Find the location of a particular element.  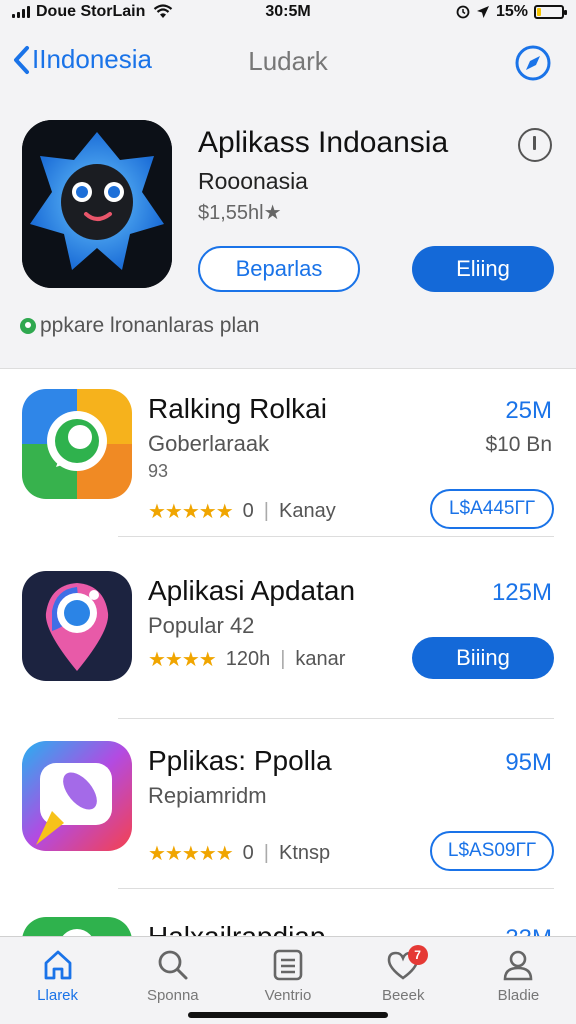

app-subtitle: Popular 42 is located at coordinates (201, 625).